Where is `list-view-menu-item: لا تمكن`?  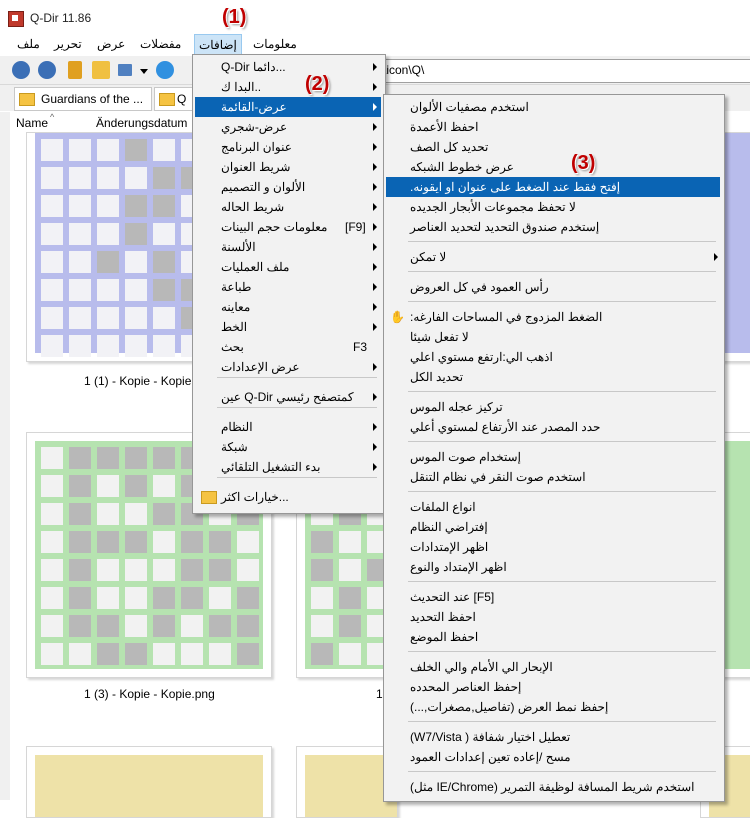 list-view-menu-item: لا تمكن is located at coordinates (553, 257).